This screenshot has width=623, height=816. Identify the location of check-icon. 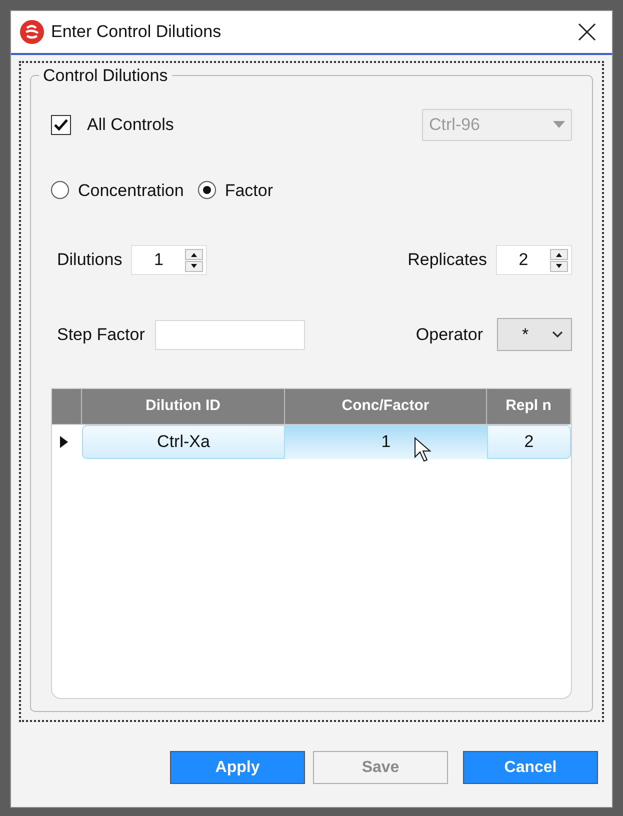
(61, 125).